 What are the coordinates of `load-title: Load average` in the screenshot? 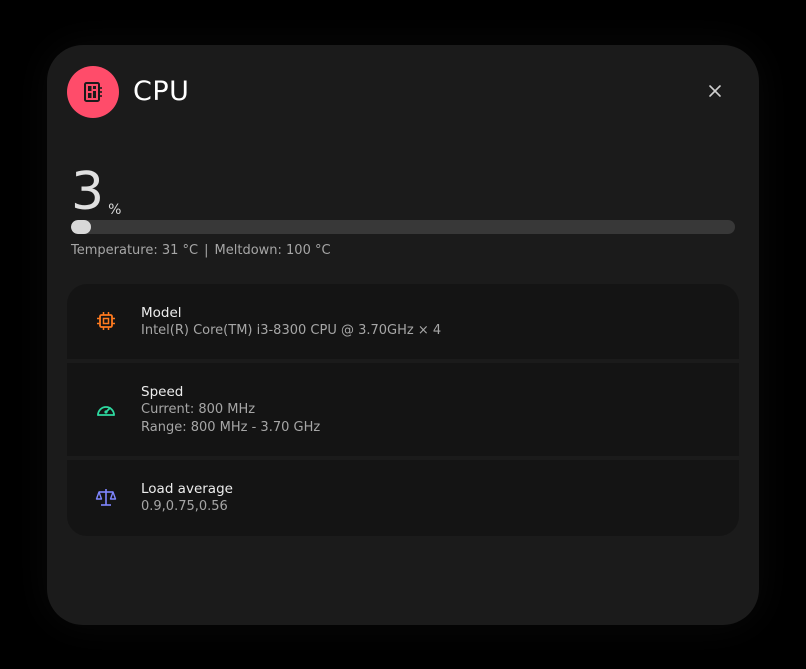 It's located at (187, 489).